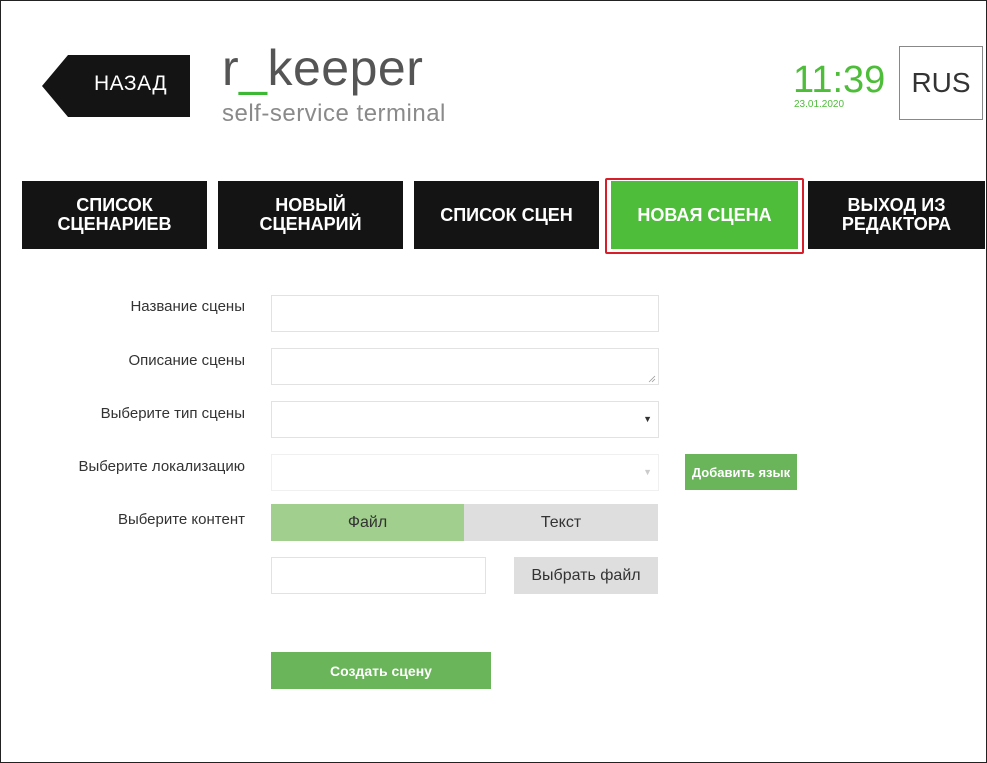 The height and width of the screenshot is (763, 987). What do you see at coordinates (381, 670) in the screenshot?
I see `create-scene-button: Создать сцену` at bounding box center [381, 670].